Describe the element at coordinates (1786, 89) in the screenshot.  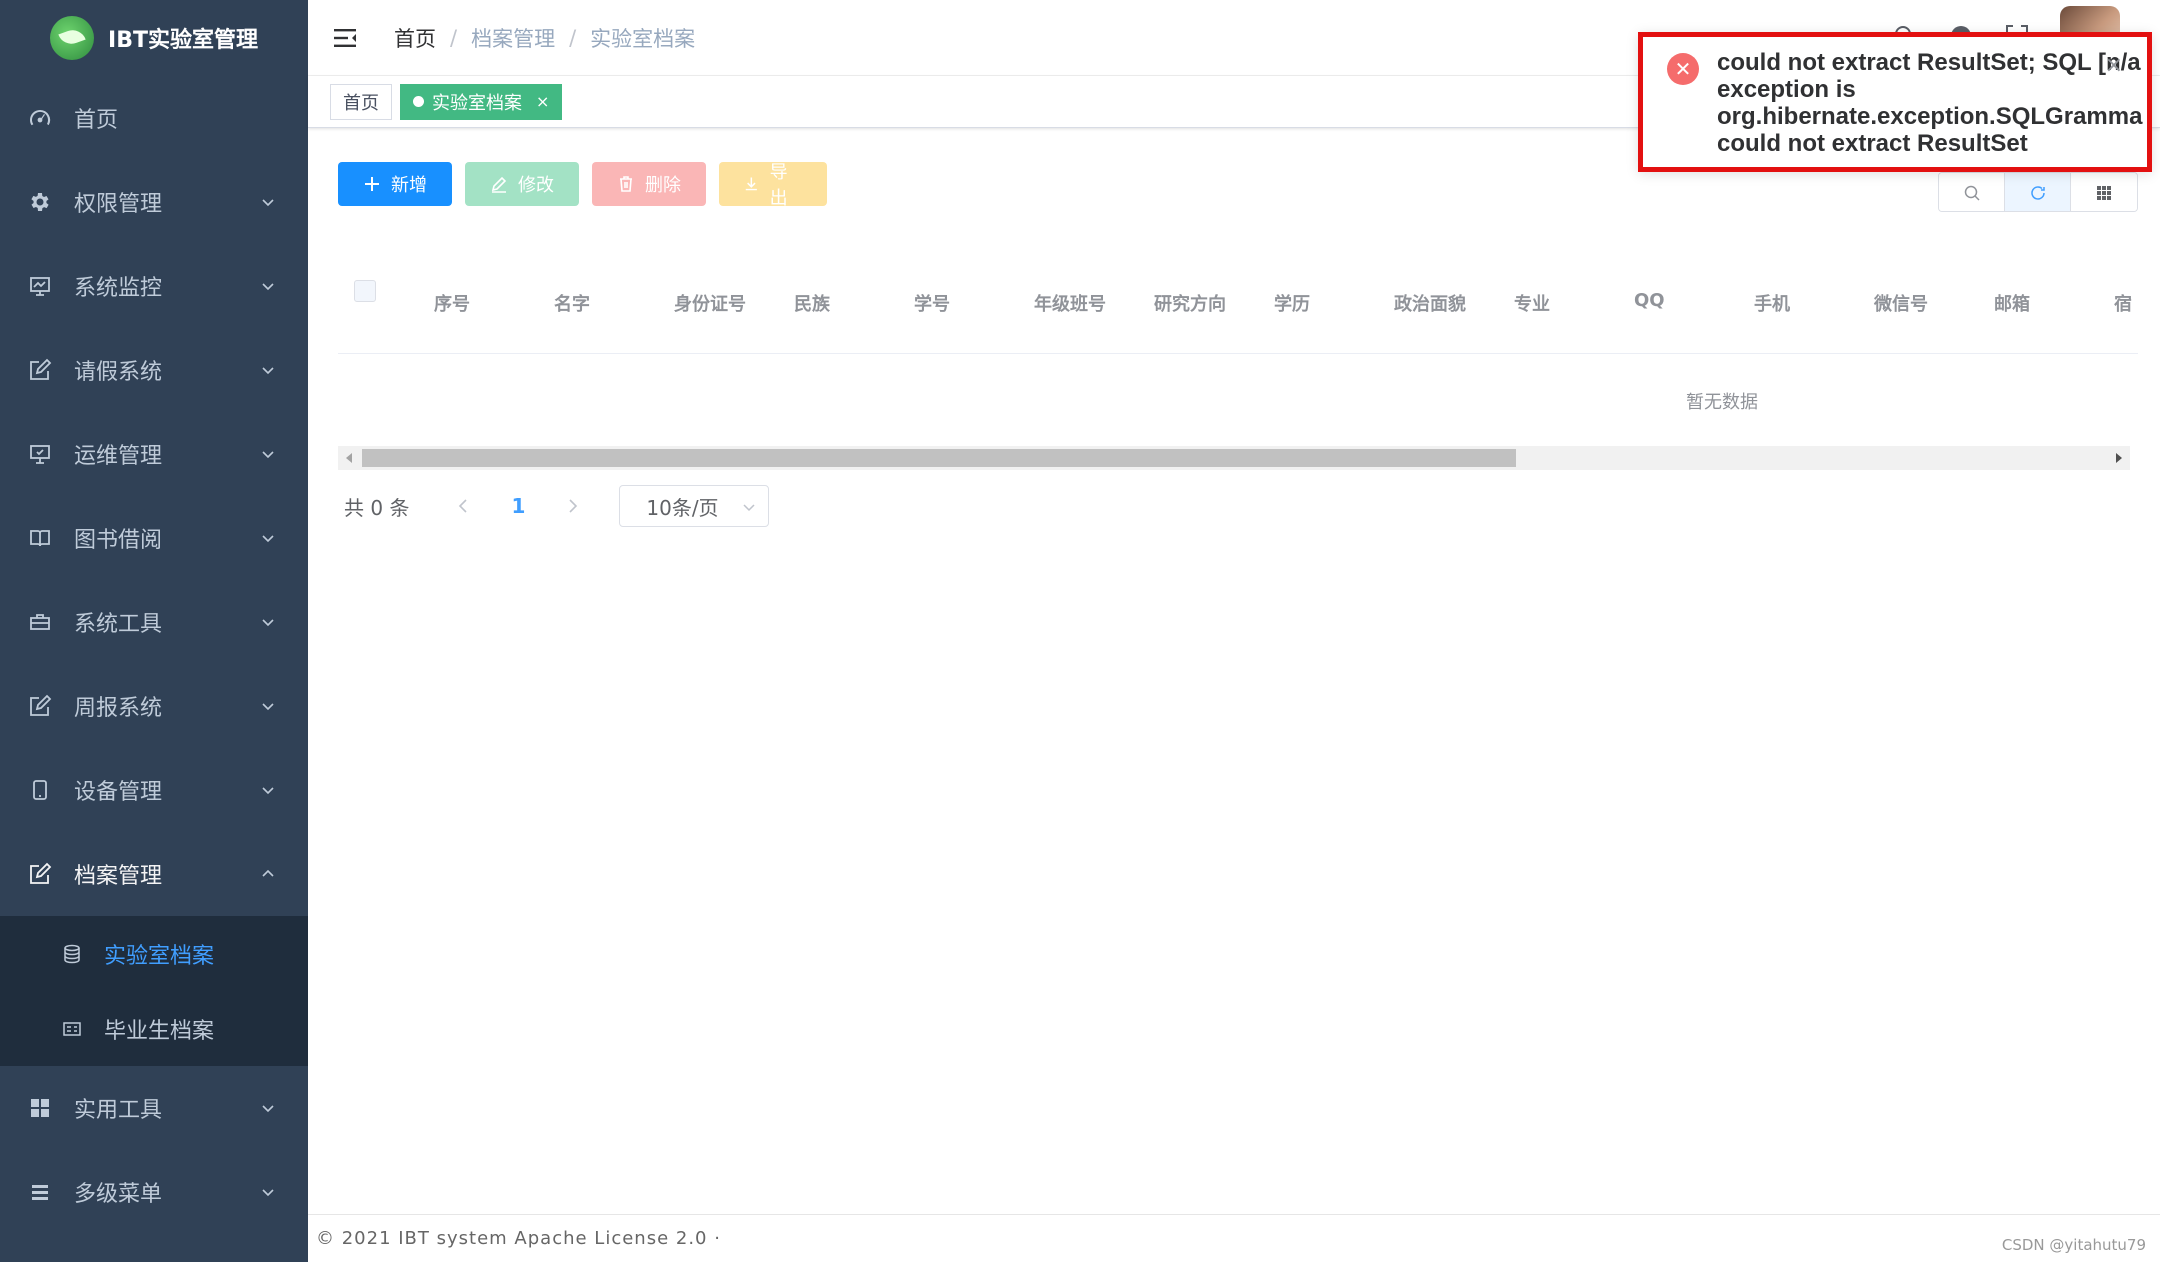
I see `error-message-line: exception is` at that location.